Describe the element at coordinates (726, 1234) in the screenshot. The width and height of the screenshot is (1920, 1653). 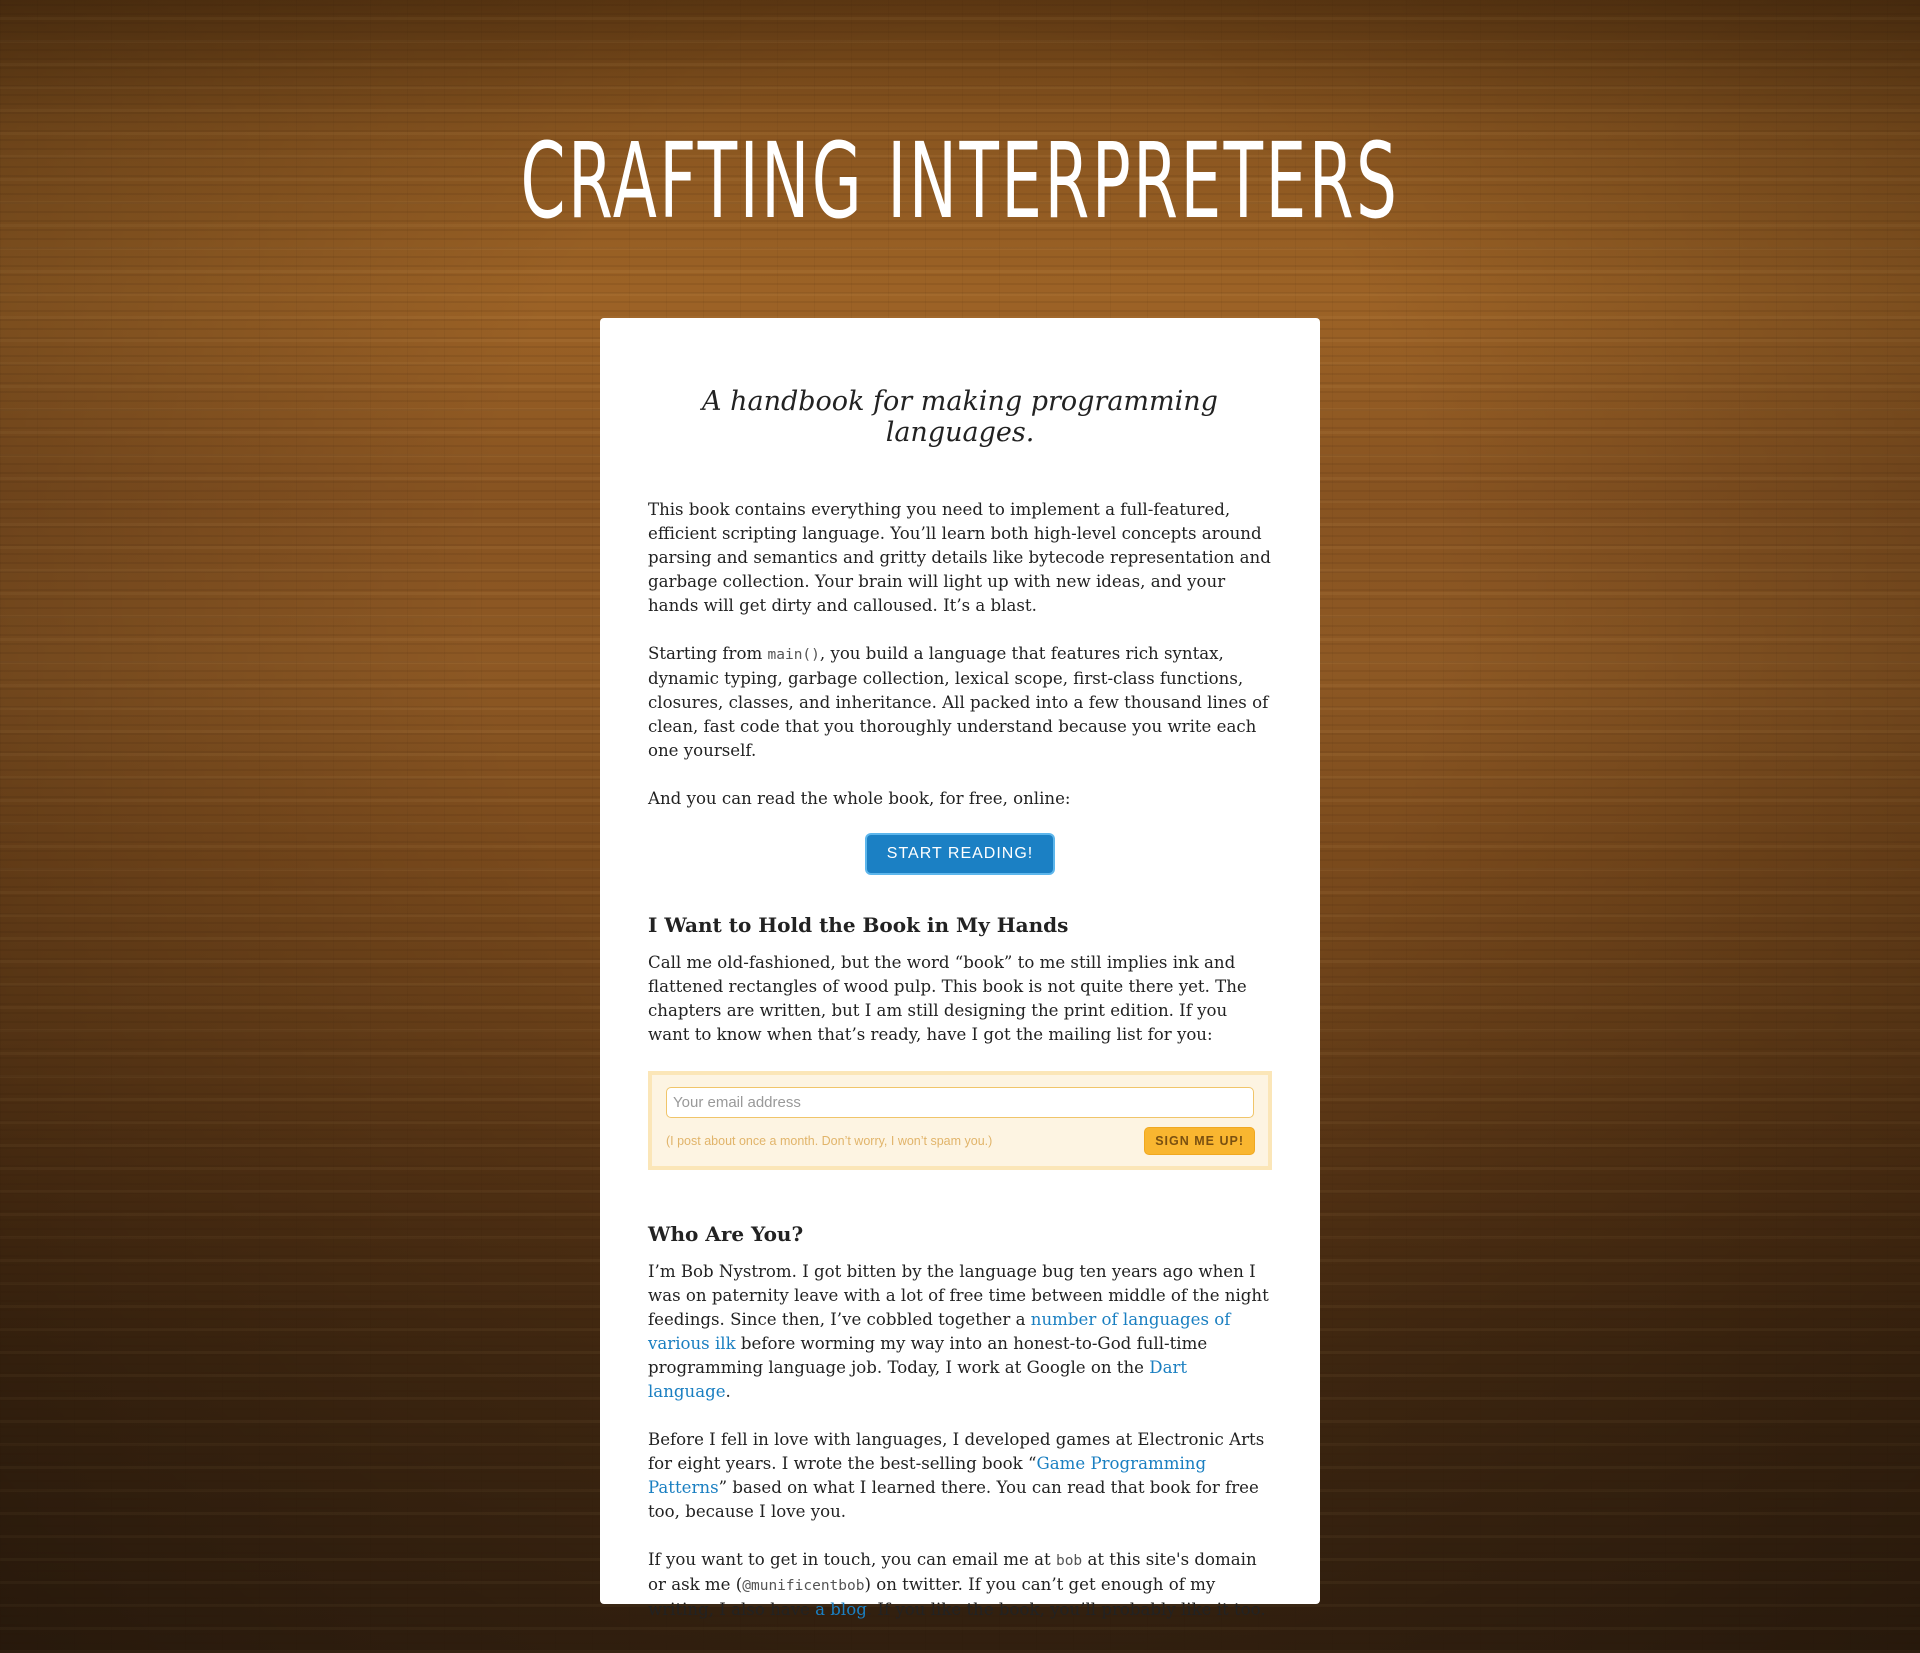
I see `who-heading: Who Are You?` at that location.